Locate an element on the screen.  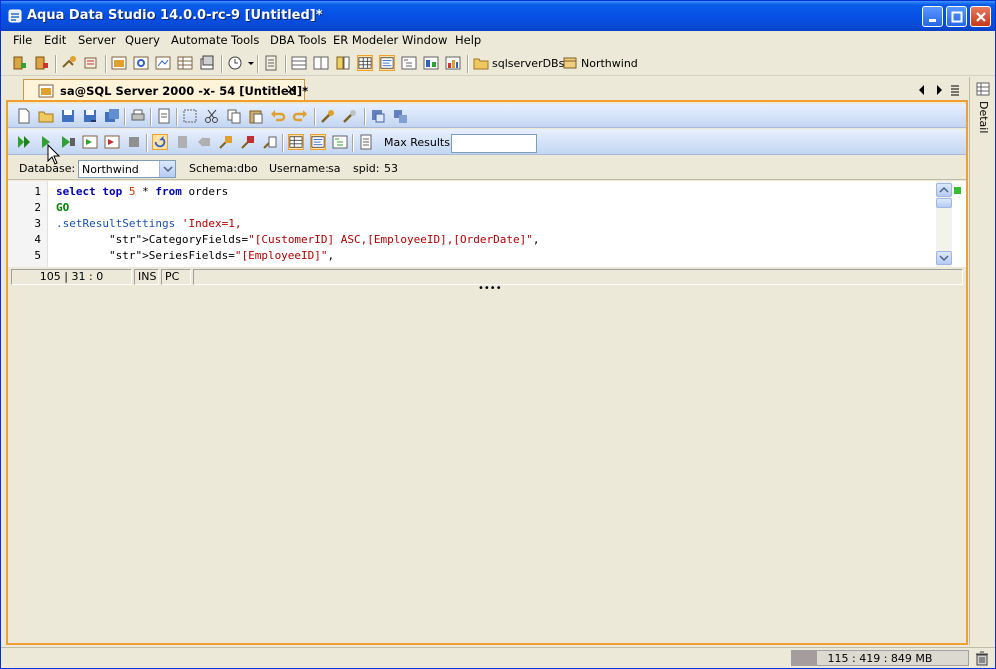
page-setup-icon is located at coordinates (164, 116).